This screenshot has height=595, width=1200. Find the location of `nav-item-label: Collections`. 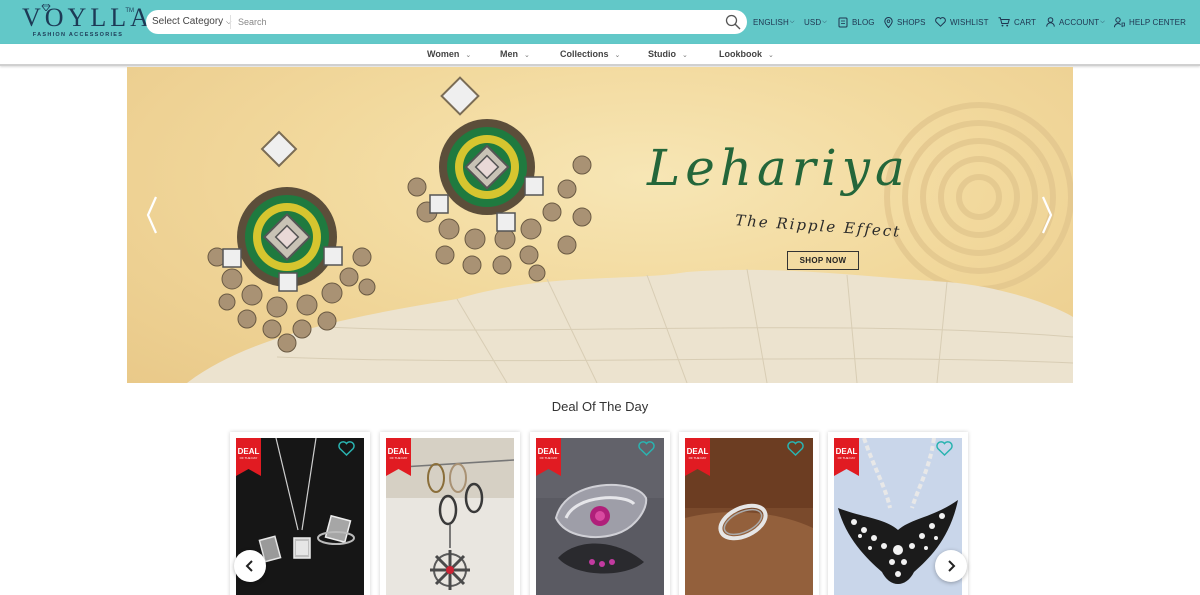

nav-item-label: Collections is located at coordinates (584, 54).